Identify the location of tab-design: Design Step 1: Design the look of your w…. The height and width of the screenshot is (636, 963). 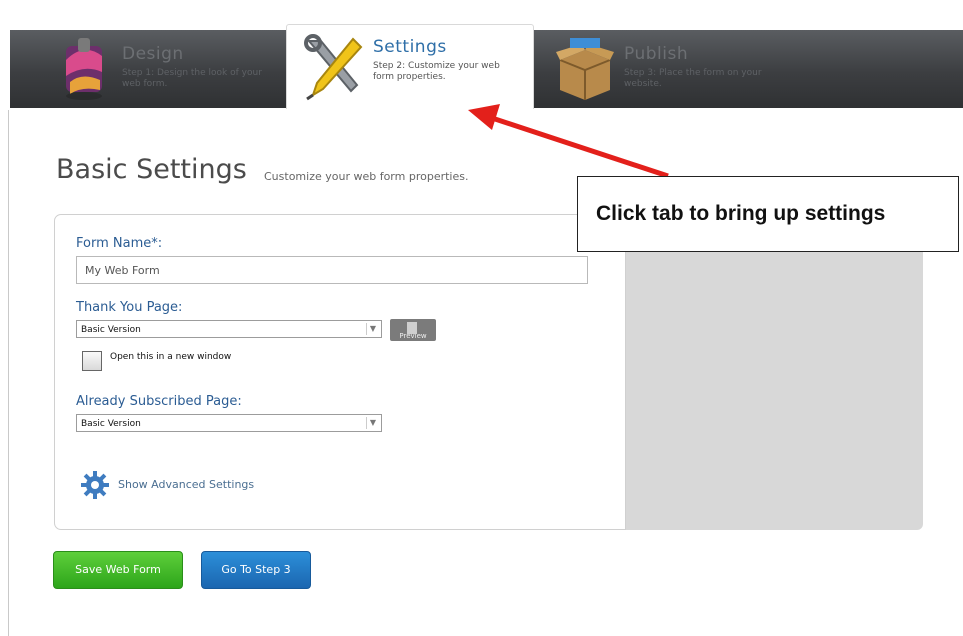
(170, 69).